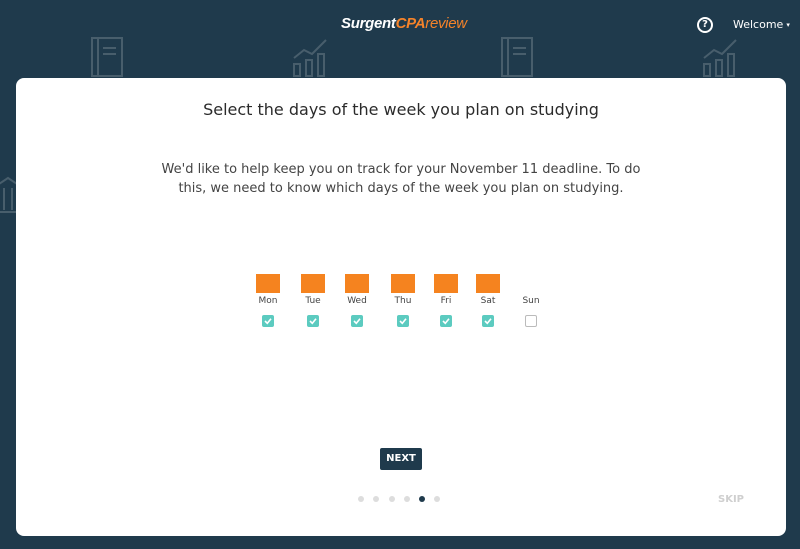  I want to click on day-option-fri: Fri, so click(446, 300).